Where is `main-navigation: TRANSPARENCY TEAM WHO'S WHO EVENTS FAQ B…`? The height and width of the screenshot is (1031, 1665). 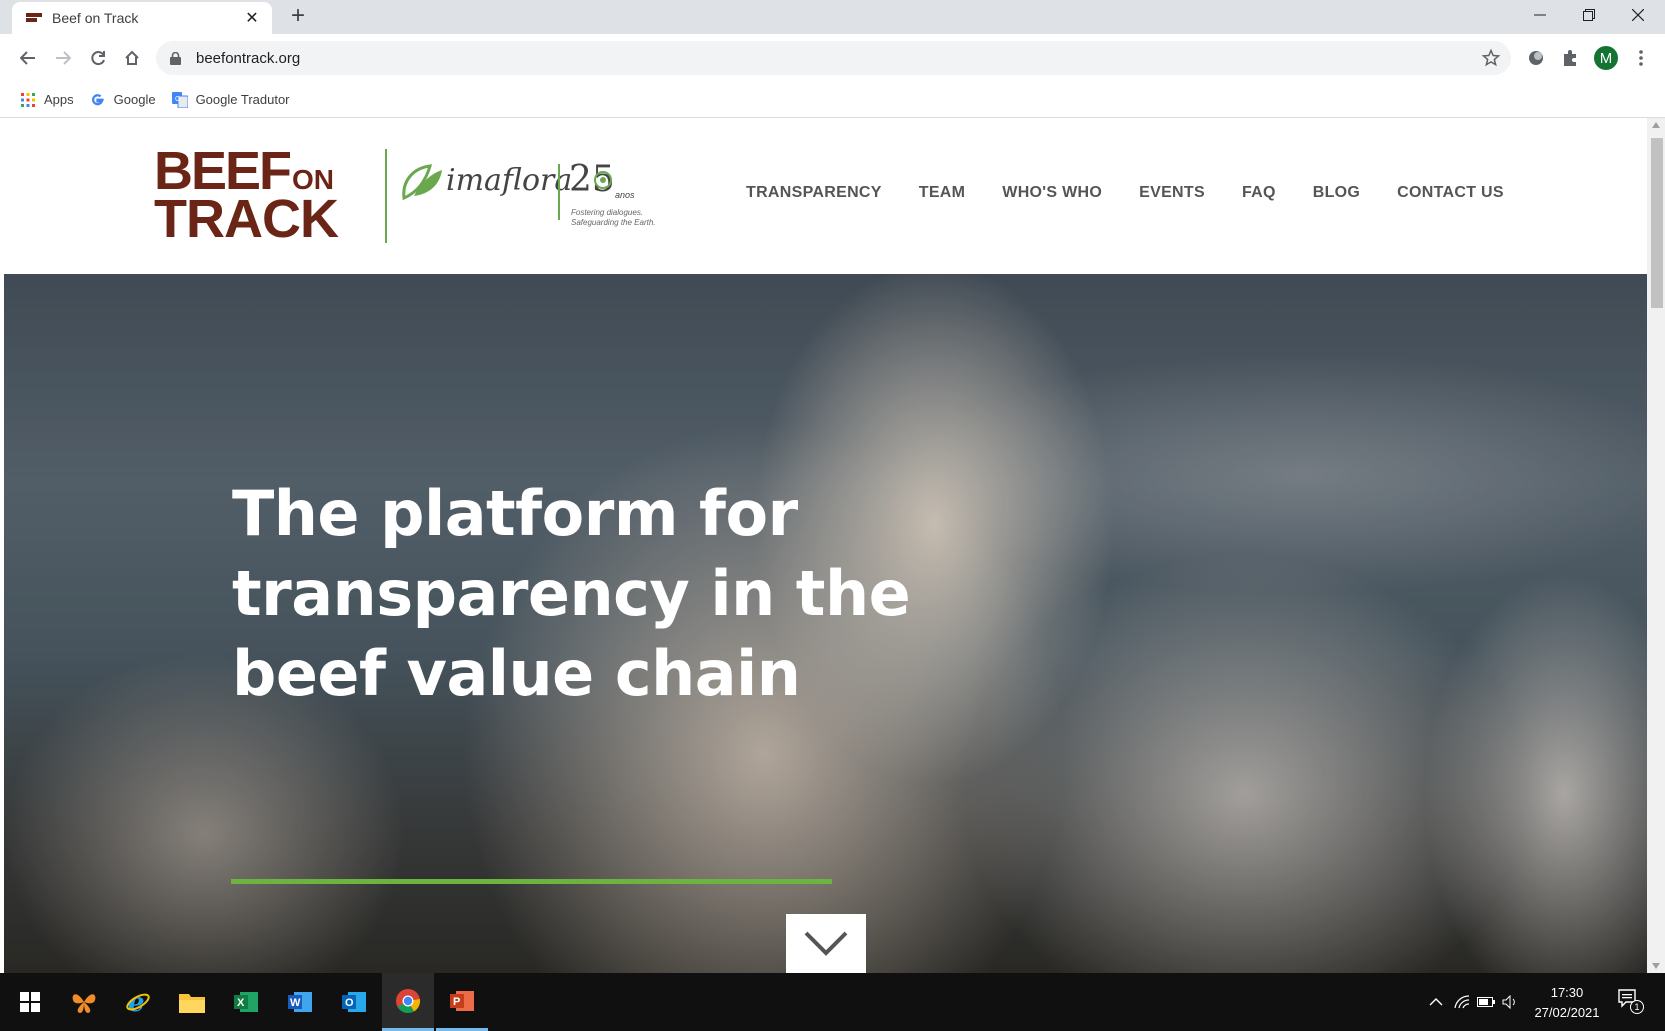 main-navigation: TRANSPARENCY TEAM WHO'S WHO EVENTS FAQ B… is located at coordinates (1143, 193).